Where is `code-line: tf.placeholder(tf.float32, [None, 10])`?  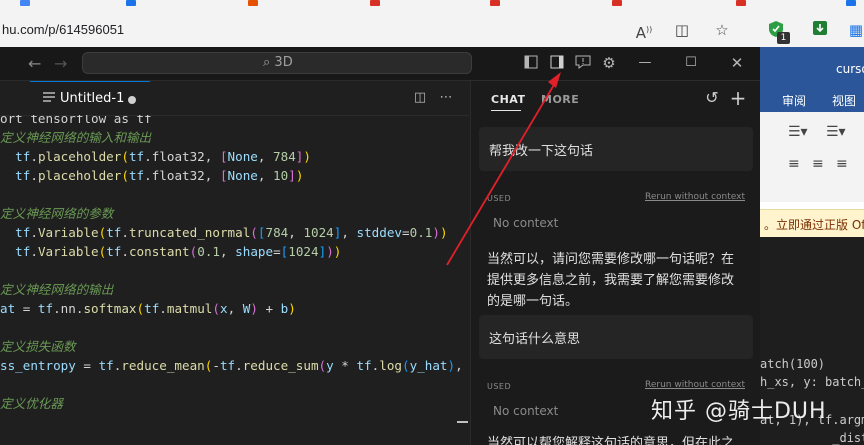
code-line: tf.placeholder(tf.float32, [None, 10]) is located at coordinates (151, 175).